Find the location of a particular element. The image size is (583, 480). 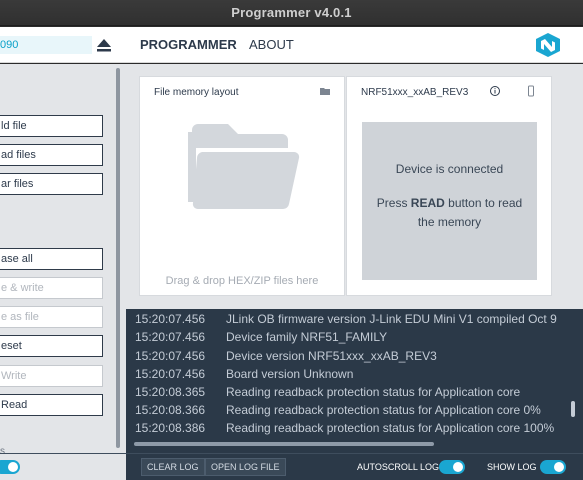

autoscroll-log-toggle is located at coordinates (452, 467).